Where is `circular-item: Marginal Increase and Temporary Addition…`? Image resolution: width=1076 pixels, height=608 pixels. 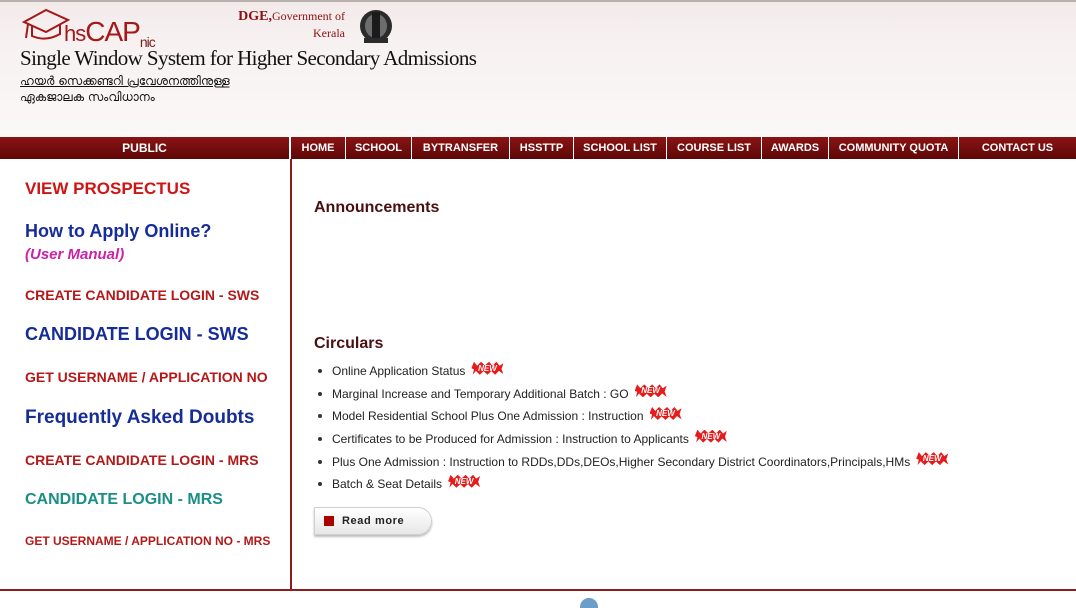
circular-item: Marginal Increase and Temporary Addition… is located at coordinates (631, 394).